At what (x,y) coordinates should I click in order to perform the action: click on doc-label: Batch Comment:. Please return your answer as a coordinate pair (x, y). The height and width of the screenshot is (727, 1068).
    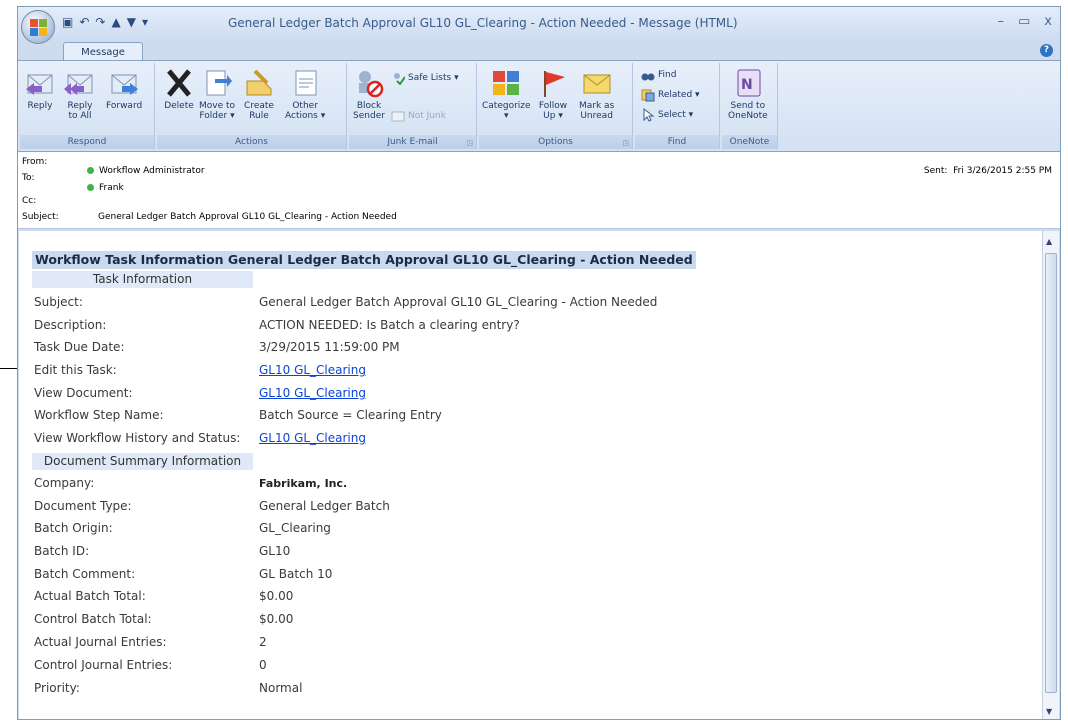
    Looking at the image, I should click on (85, 574).